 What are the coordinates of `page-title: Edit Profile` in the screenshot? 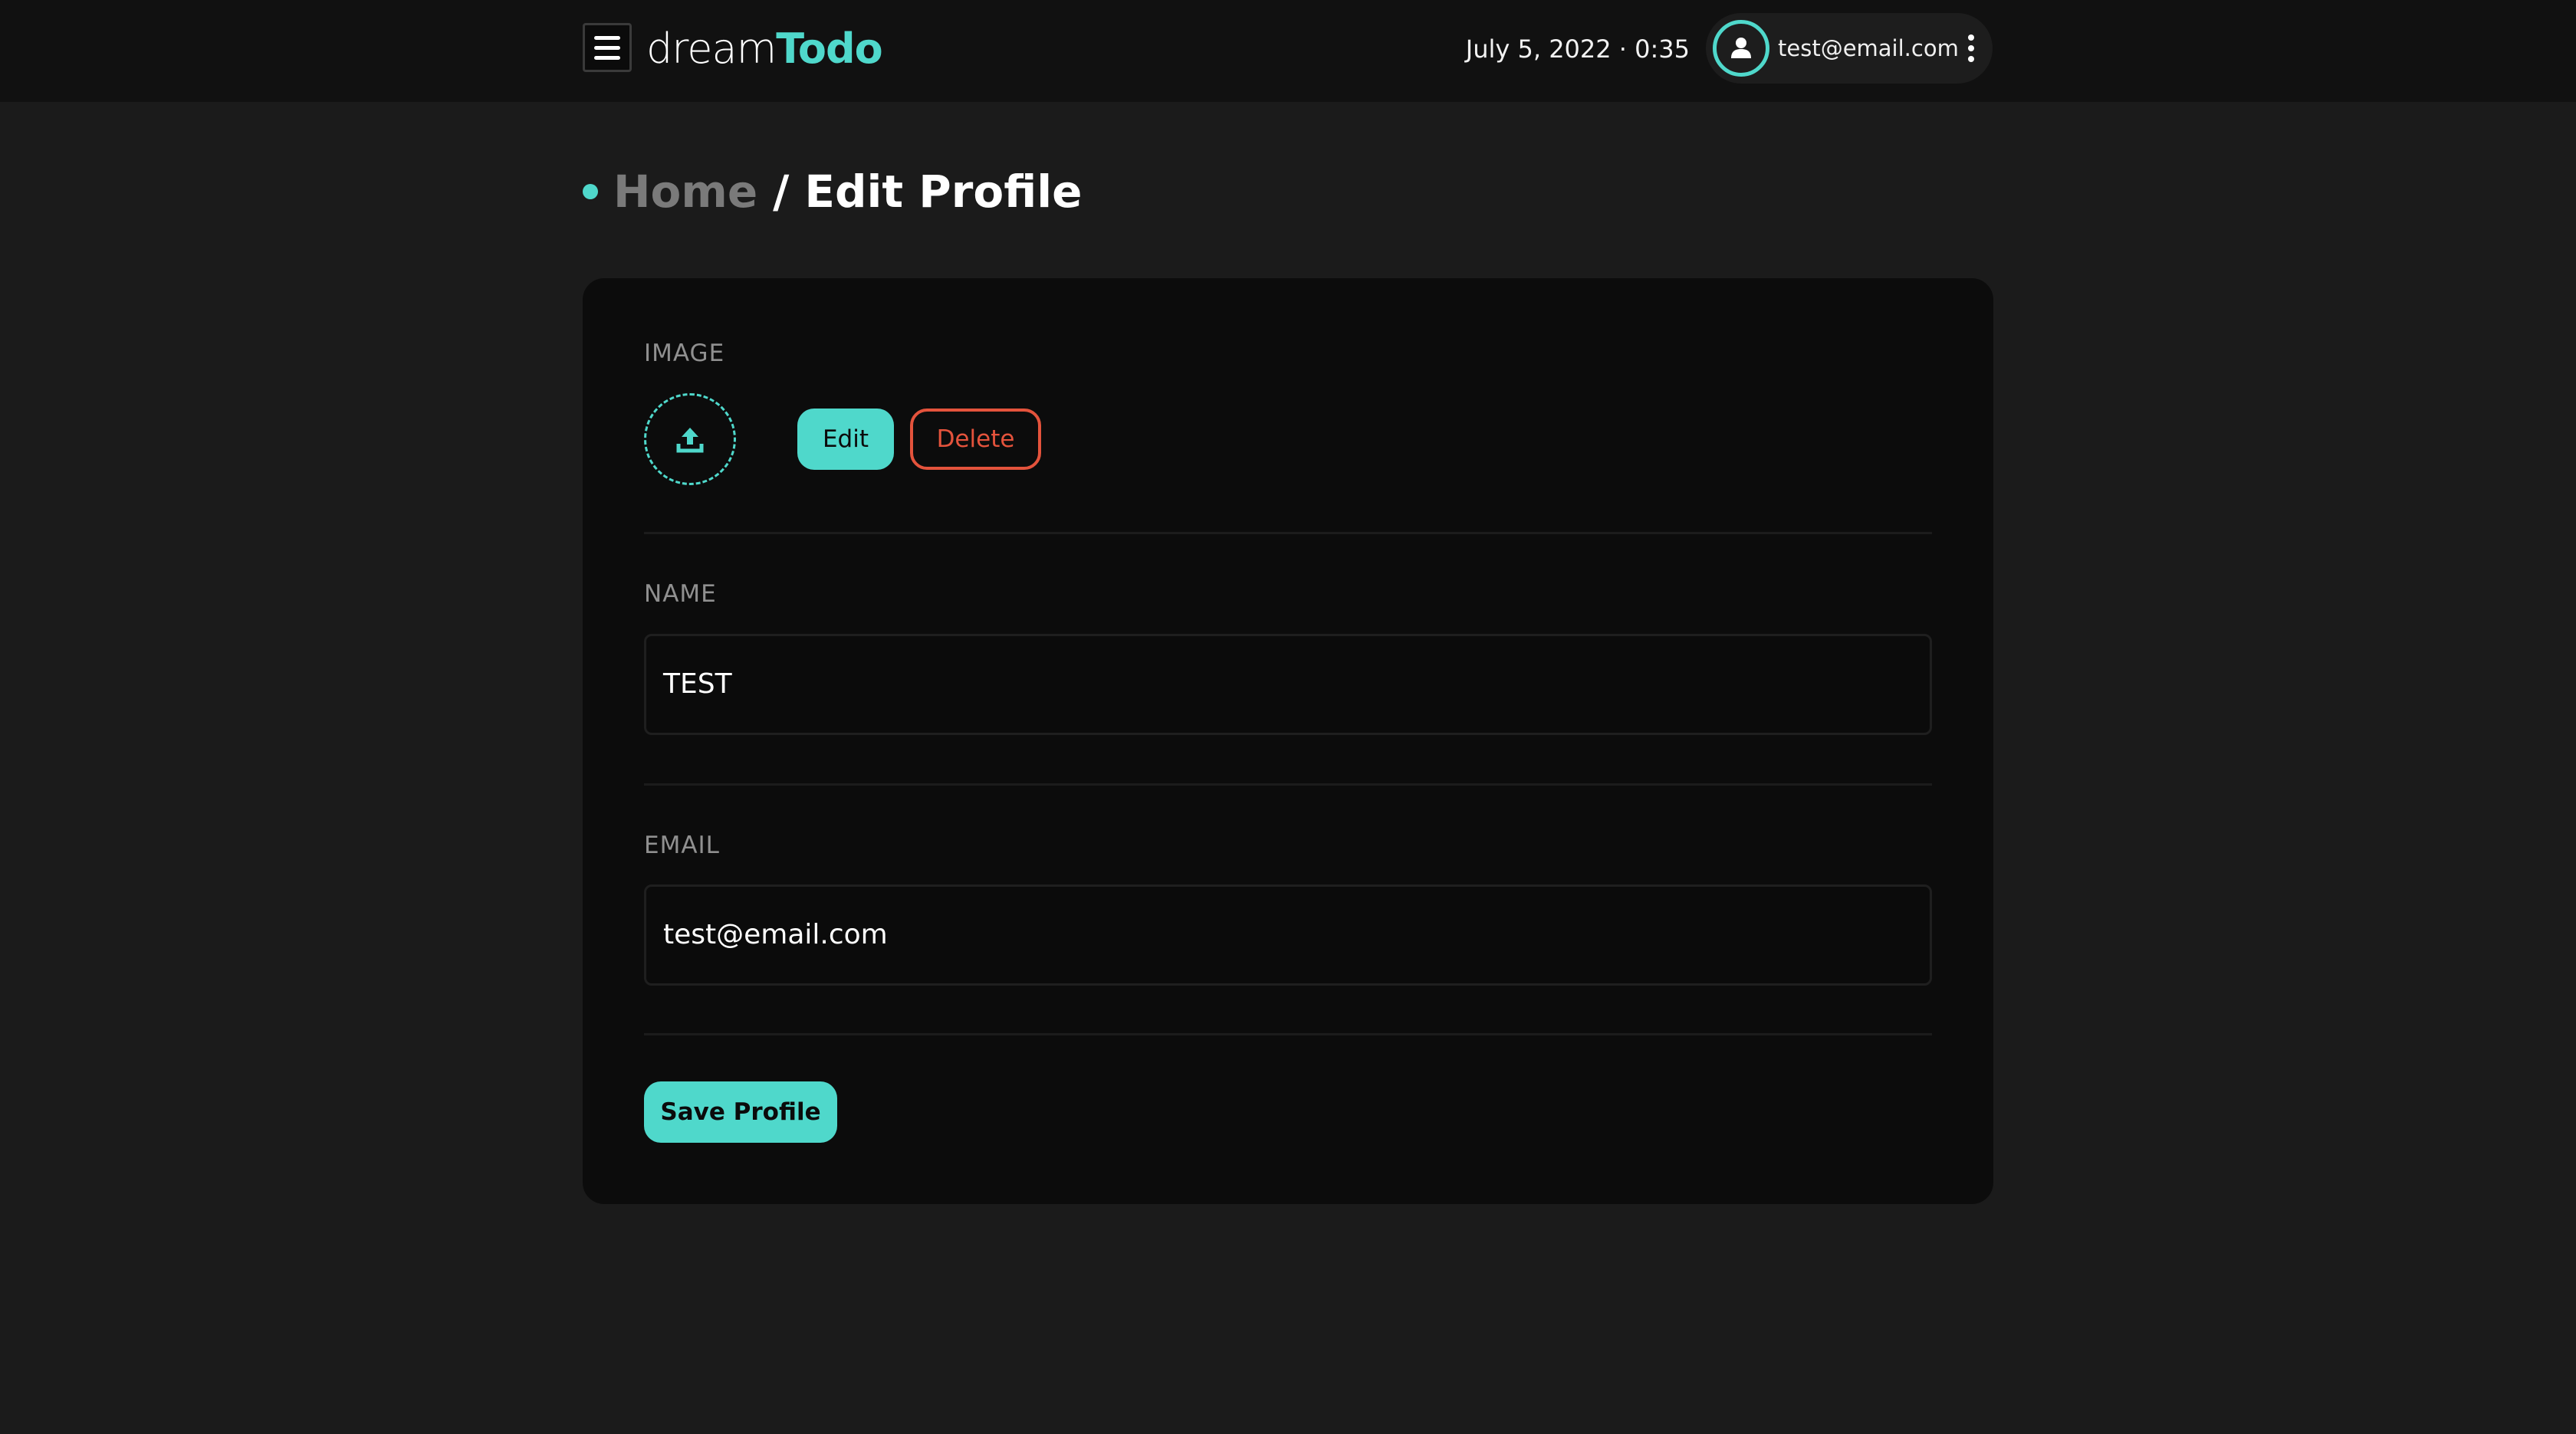 It's located at (944, 192).